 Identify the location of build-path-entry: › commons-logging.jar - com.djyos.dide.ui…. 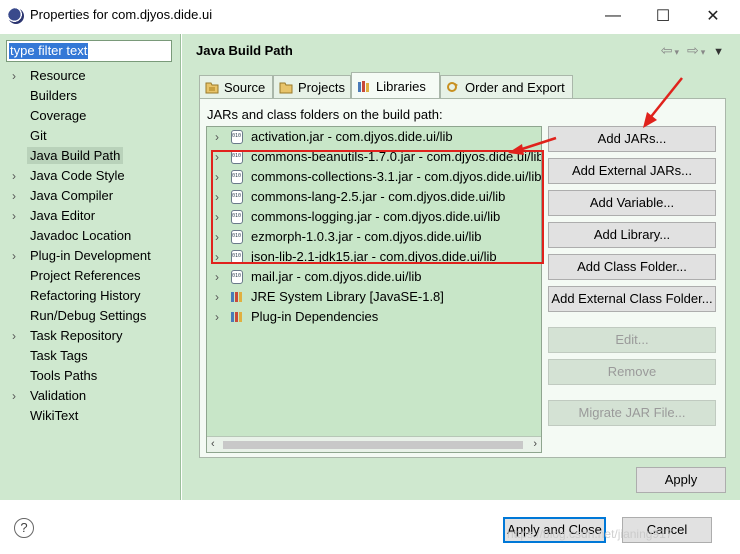
(374, 217).